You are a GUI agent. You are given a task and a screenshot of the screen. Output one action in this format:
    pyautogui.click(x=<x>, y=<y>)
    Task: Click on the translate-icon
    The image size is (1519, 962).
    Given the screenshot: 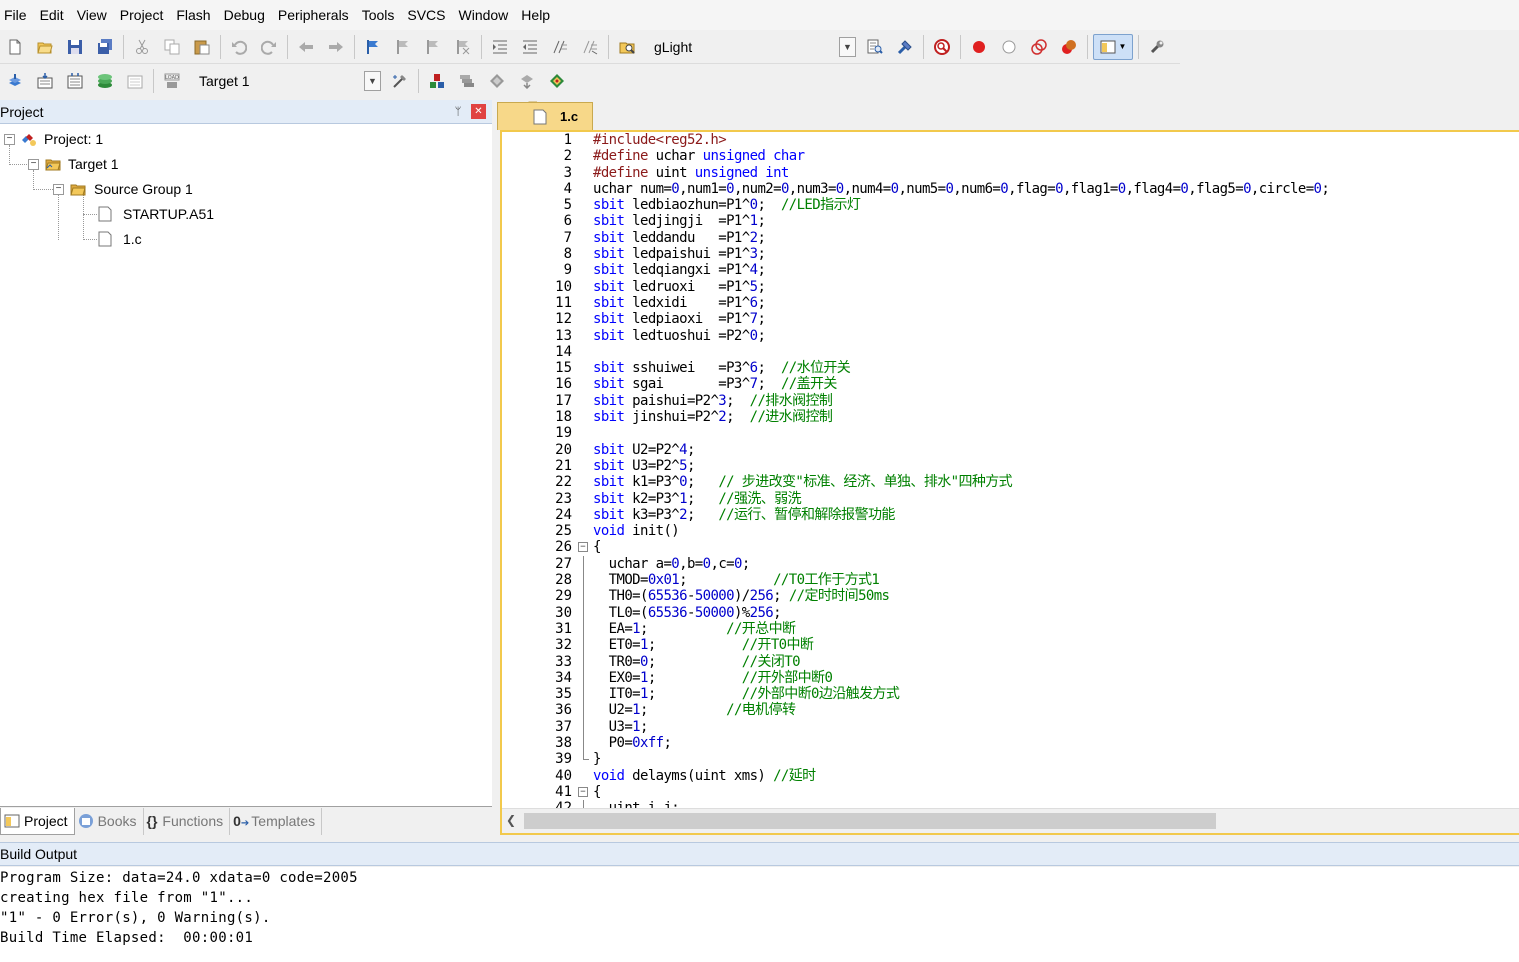 What is the action you would take?
    pyautogui.click(x=15, y=81)
    